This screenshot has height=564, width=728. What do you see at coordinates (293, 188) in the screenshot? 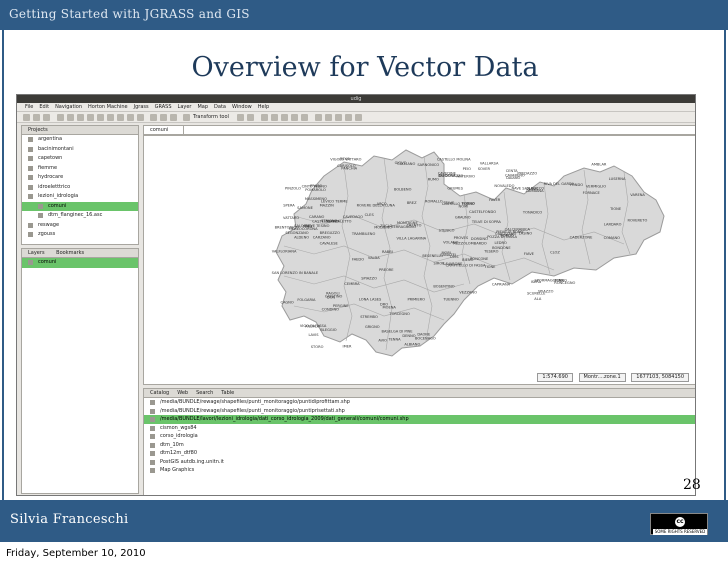
I see `map-label: PINZOLO` at bounding box center [293, 188].